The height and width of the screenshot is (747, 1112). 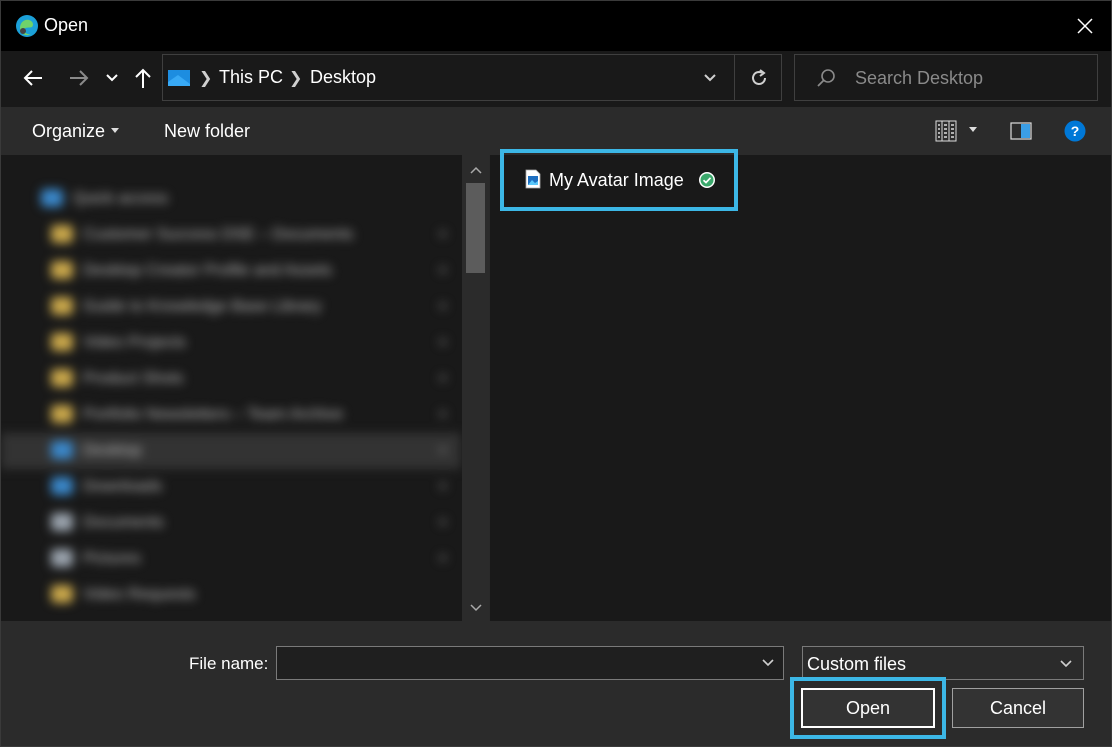 What do you see at coordinates (62, 522) in the screenshot?
I see `document-icon` at bounding box center [62, 522].